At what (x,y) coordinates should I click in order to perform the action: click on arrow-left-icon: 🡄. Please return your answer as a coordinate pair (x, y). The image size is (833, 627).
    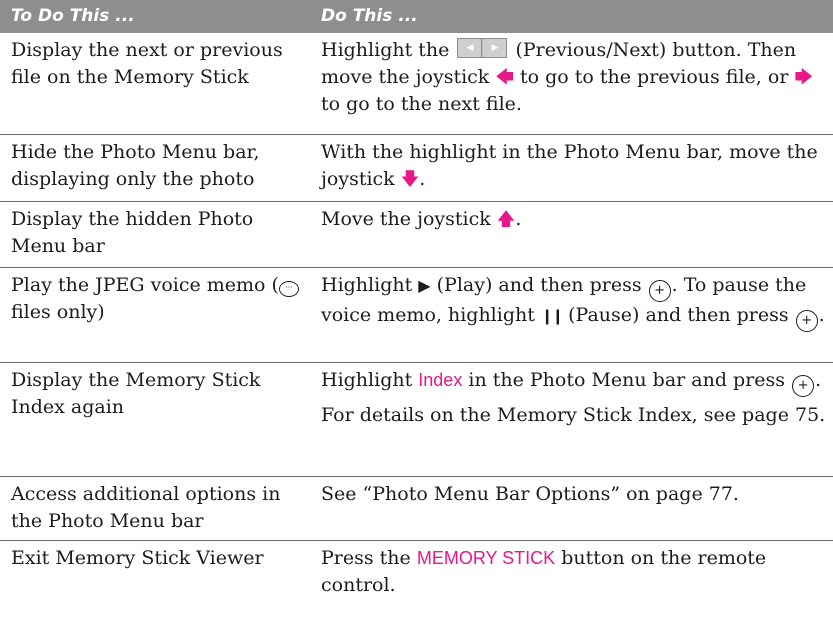
    Looking at the image, I should click on (504, 77).